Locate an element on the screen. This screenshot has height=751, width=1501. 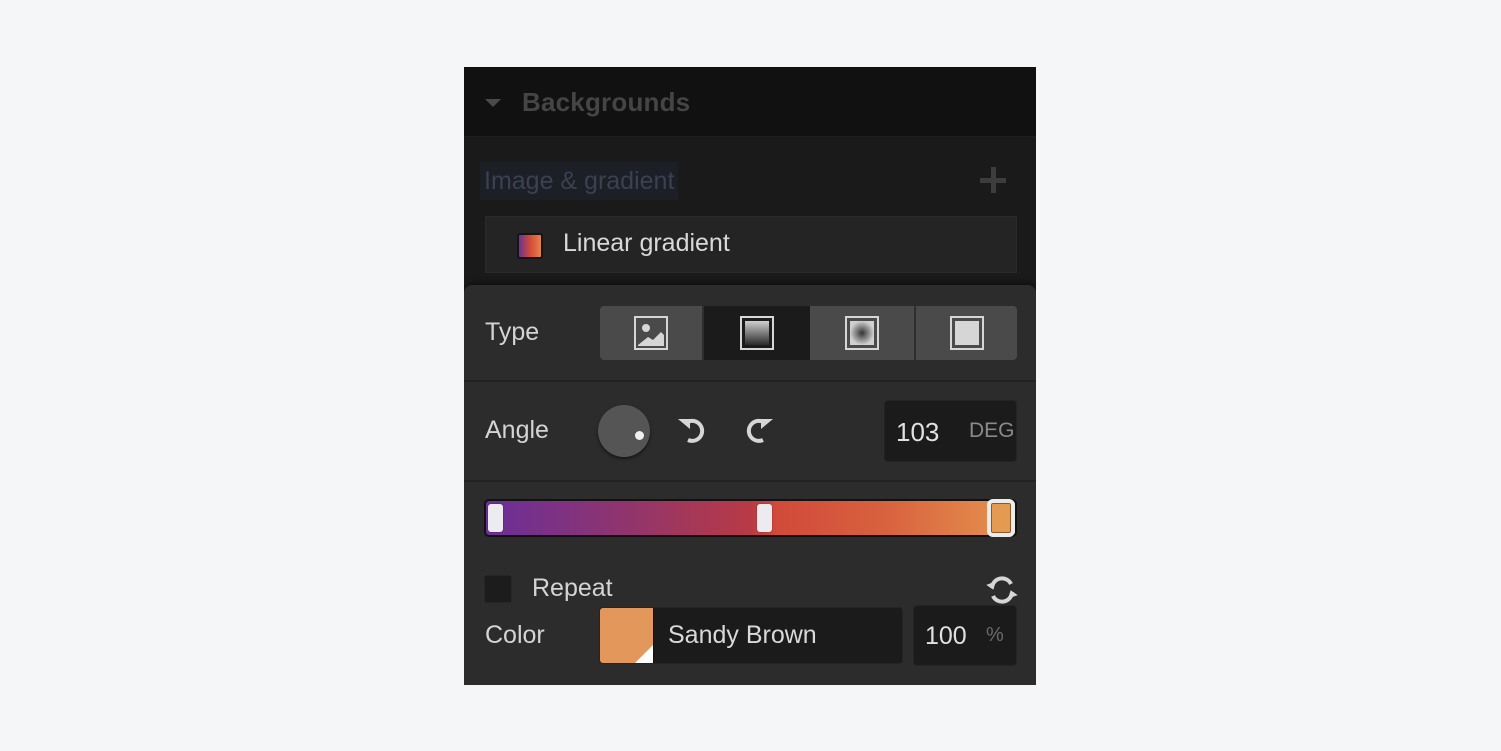
type-segmented-control is located at coordinates (808, 333).